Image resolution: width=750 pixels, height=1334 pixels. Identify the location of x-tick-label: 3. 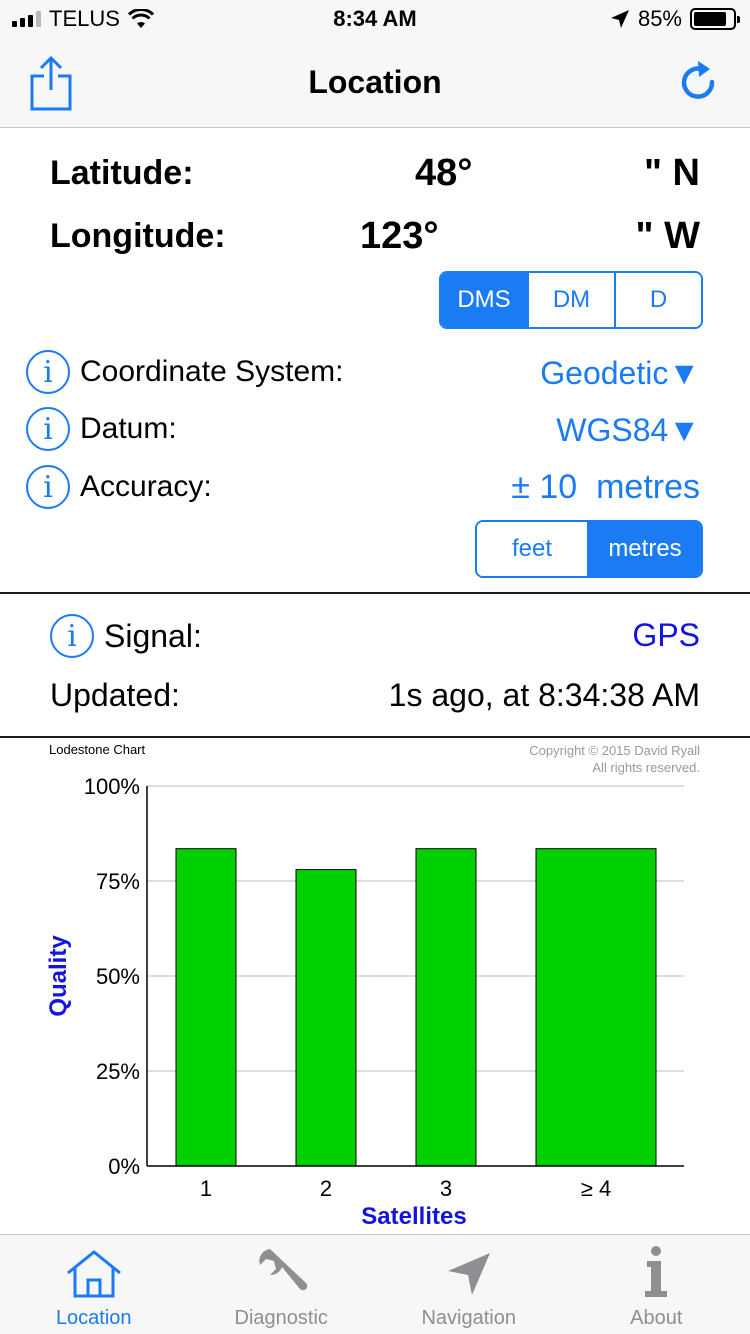
(446, 1188).